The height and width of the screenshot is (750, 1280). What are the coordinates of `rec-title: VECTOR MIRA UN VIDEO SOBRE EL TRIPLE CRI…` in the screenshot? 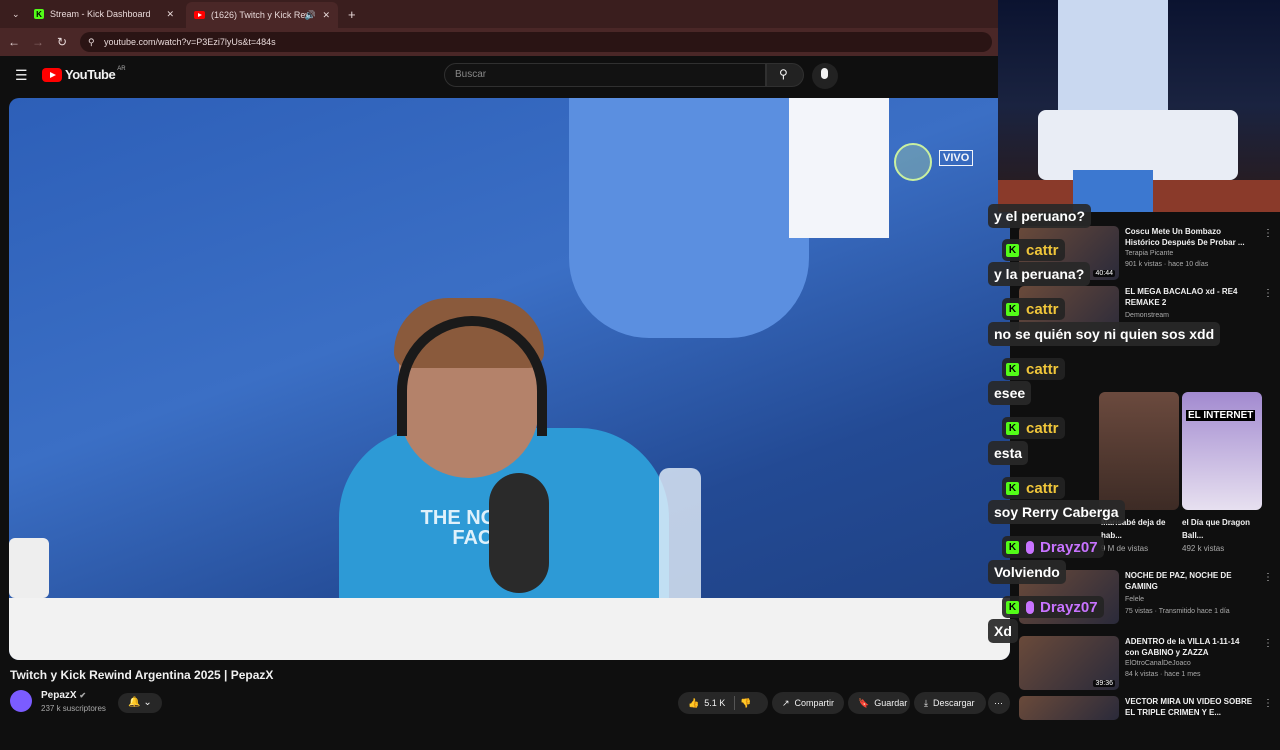 It's located at (1189, 707).